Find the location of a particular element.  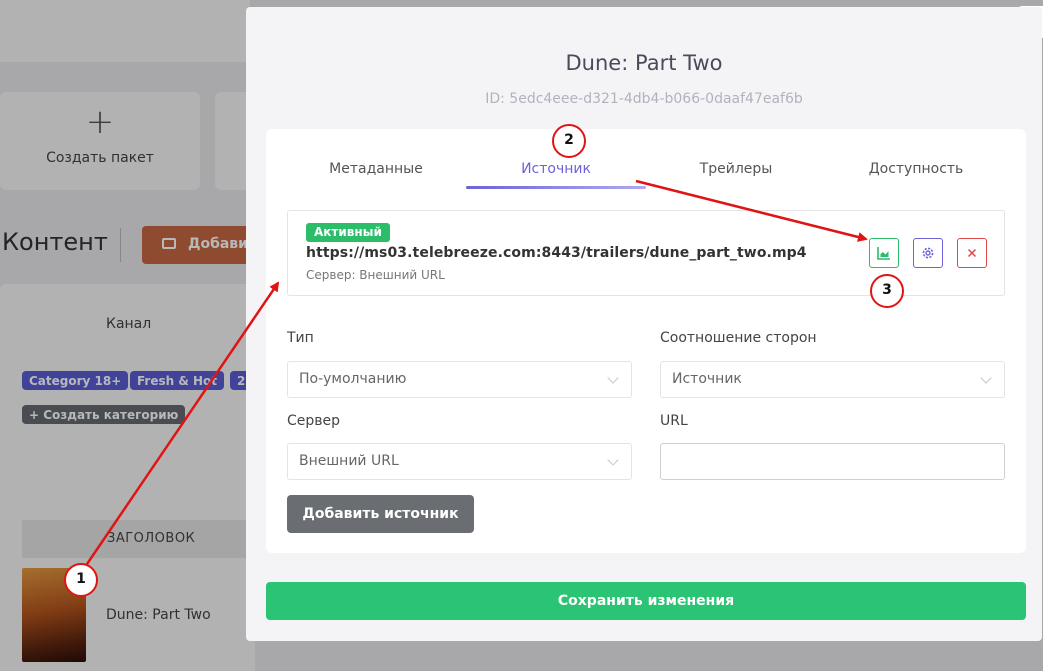

type-value: По-умолчанию is located at coordinates (353, 379).